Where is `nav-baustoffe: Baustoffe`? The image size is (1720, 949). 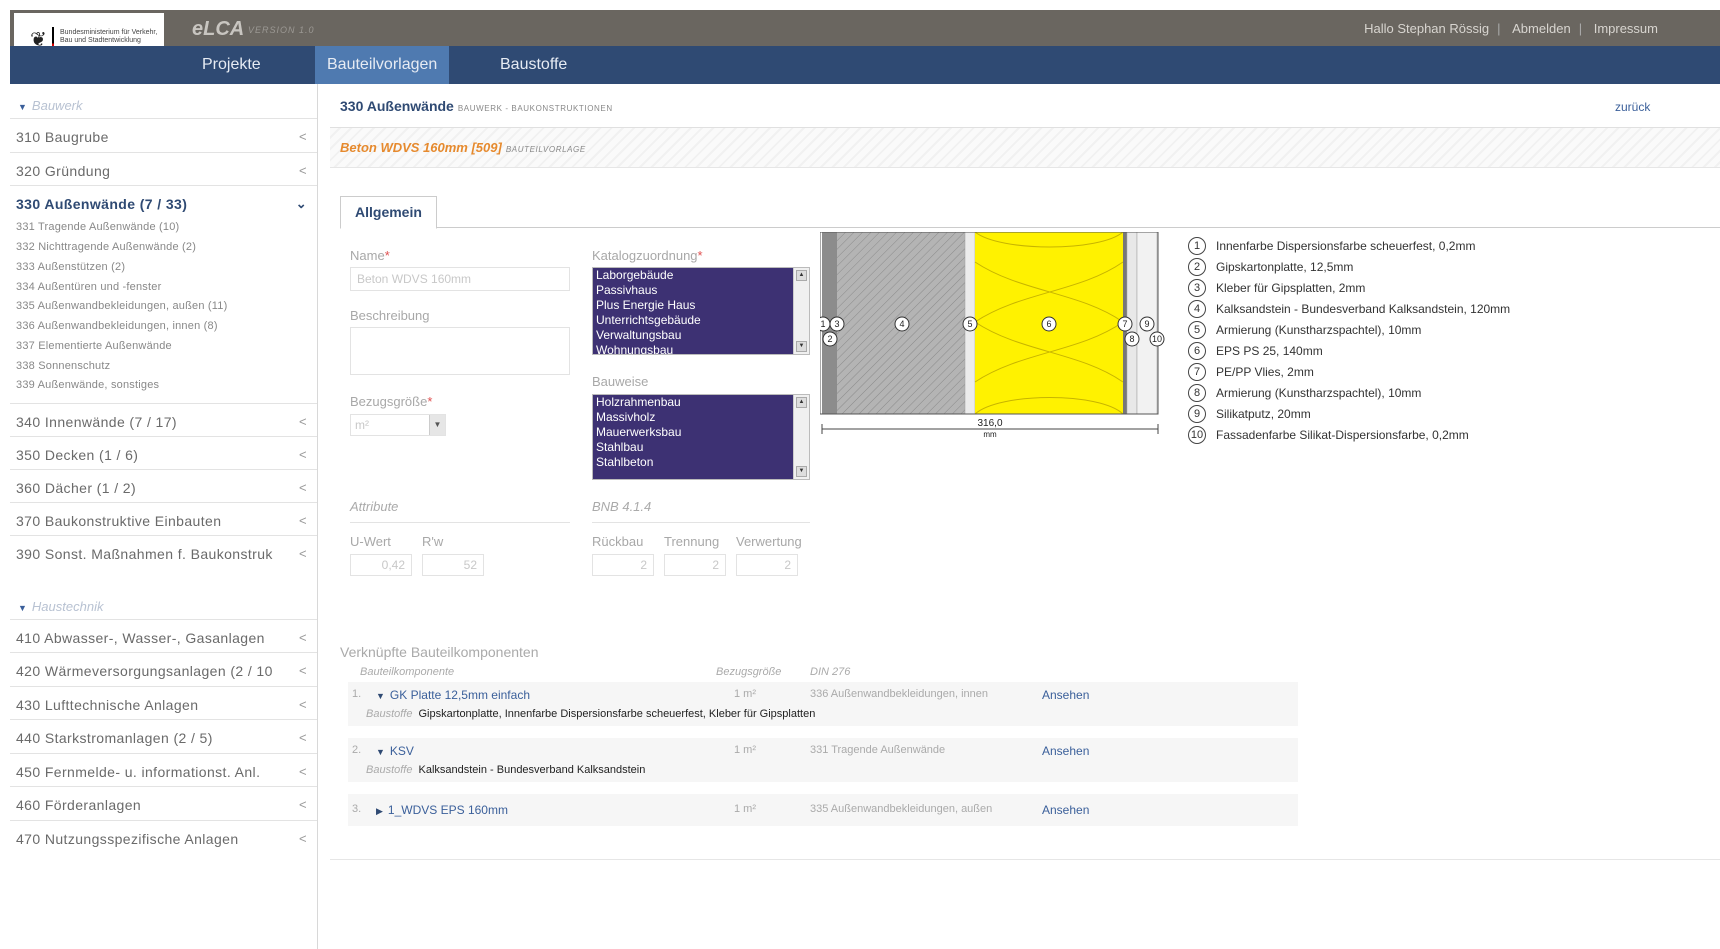
nav-baustoffe: Baustoffe is located at coordinates (533, 65).